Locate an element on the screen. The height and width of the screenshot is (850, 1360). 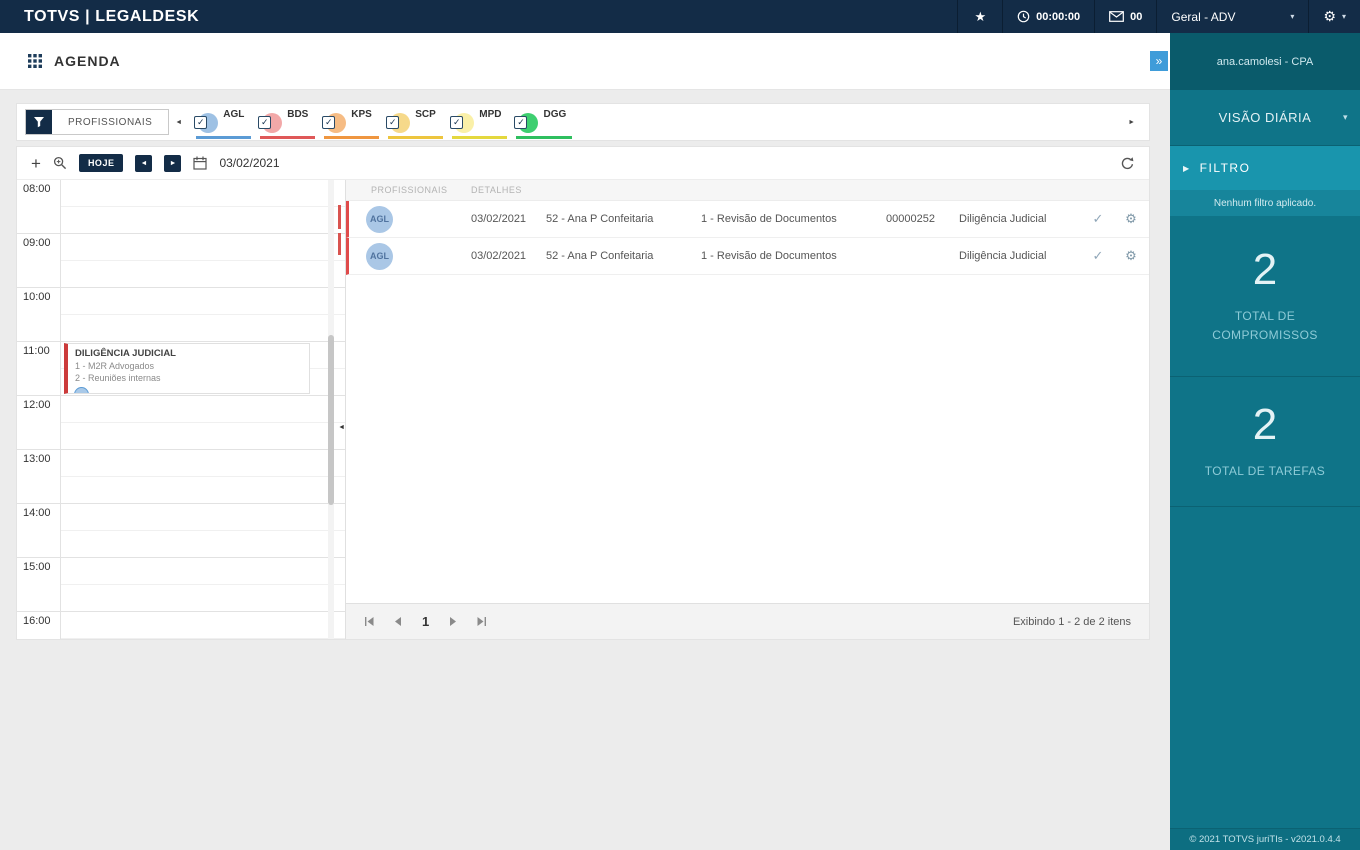
clock-icon is located at coordinates (1023, 16).